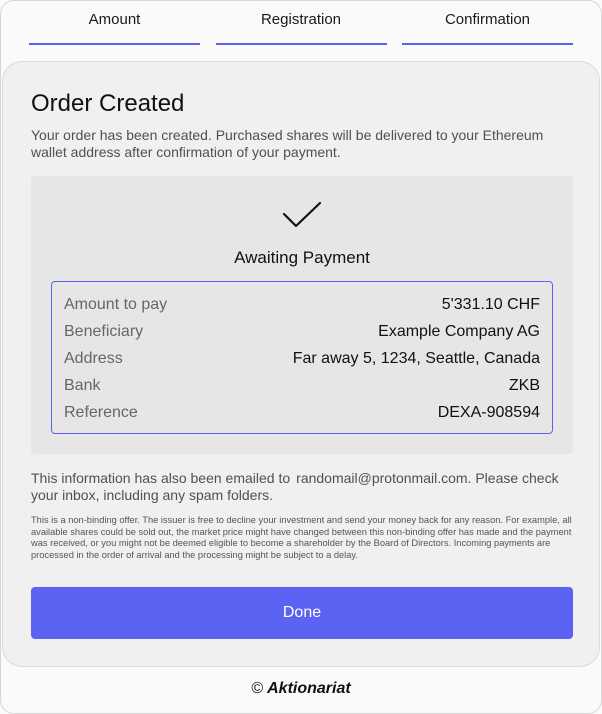 The image size is (602, 714). What do you see at coordinates (302, 331) in the screenshot?
I see `detail-row-beneficiary: Beneficiary Example Company AG` at bounding box center [302, 331].